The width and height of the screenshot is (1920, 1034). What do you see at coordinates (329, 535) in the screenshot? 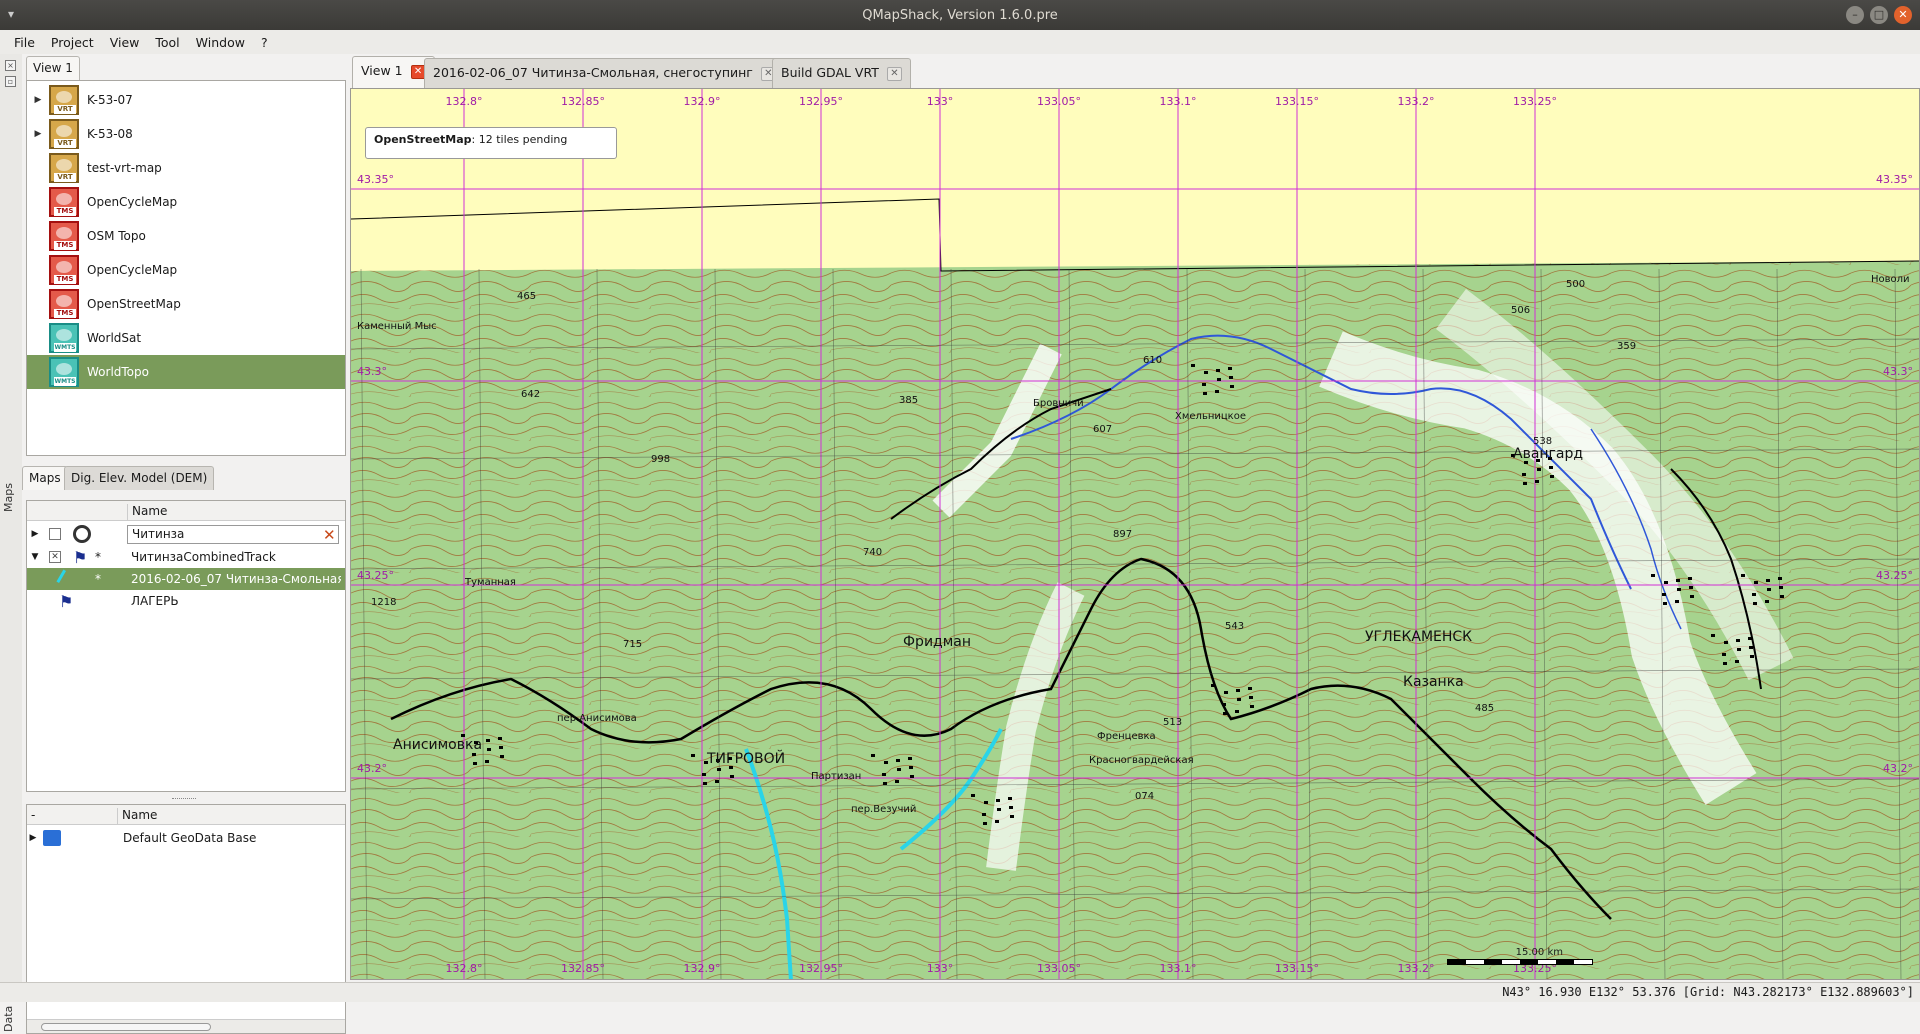
I see `clear-filter-icon: ✕` at bounding box center [329, 535].